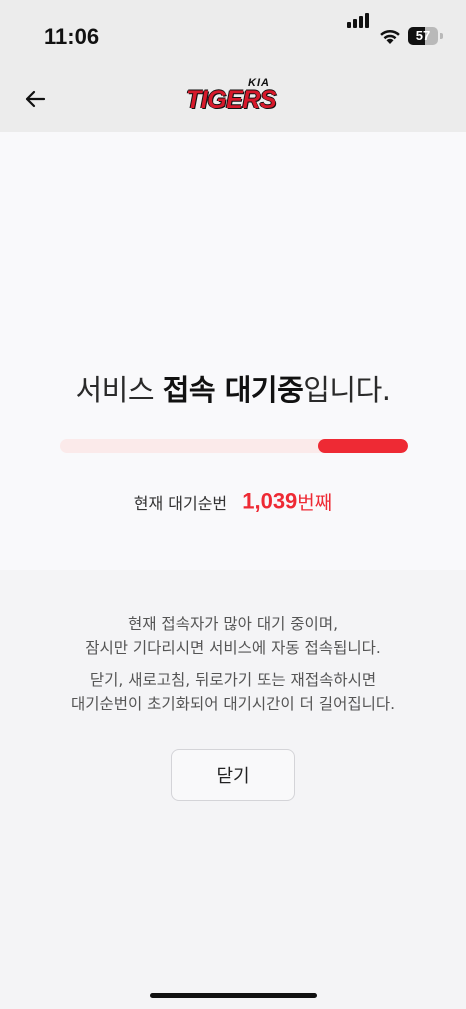 This screenshot has width=466, height=1009. I want to click on tigers-wordmark: TIGERS, so click(231, 100).